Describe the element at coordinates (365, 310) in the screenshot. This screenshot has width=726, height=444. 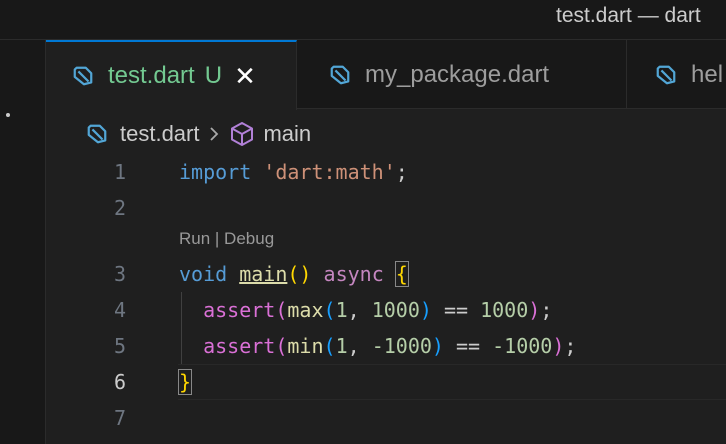
I see `code-line-4: assert(max(1, 1000) == 1000);` at that location.